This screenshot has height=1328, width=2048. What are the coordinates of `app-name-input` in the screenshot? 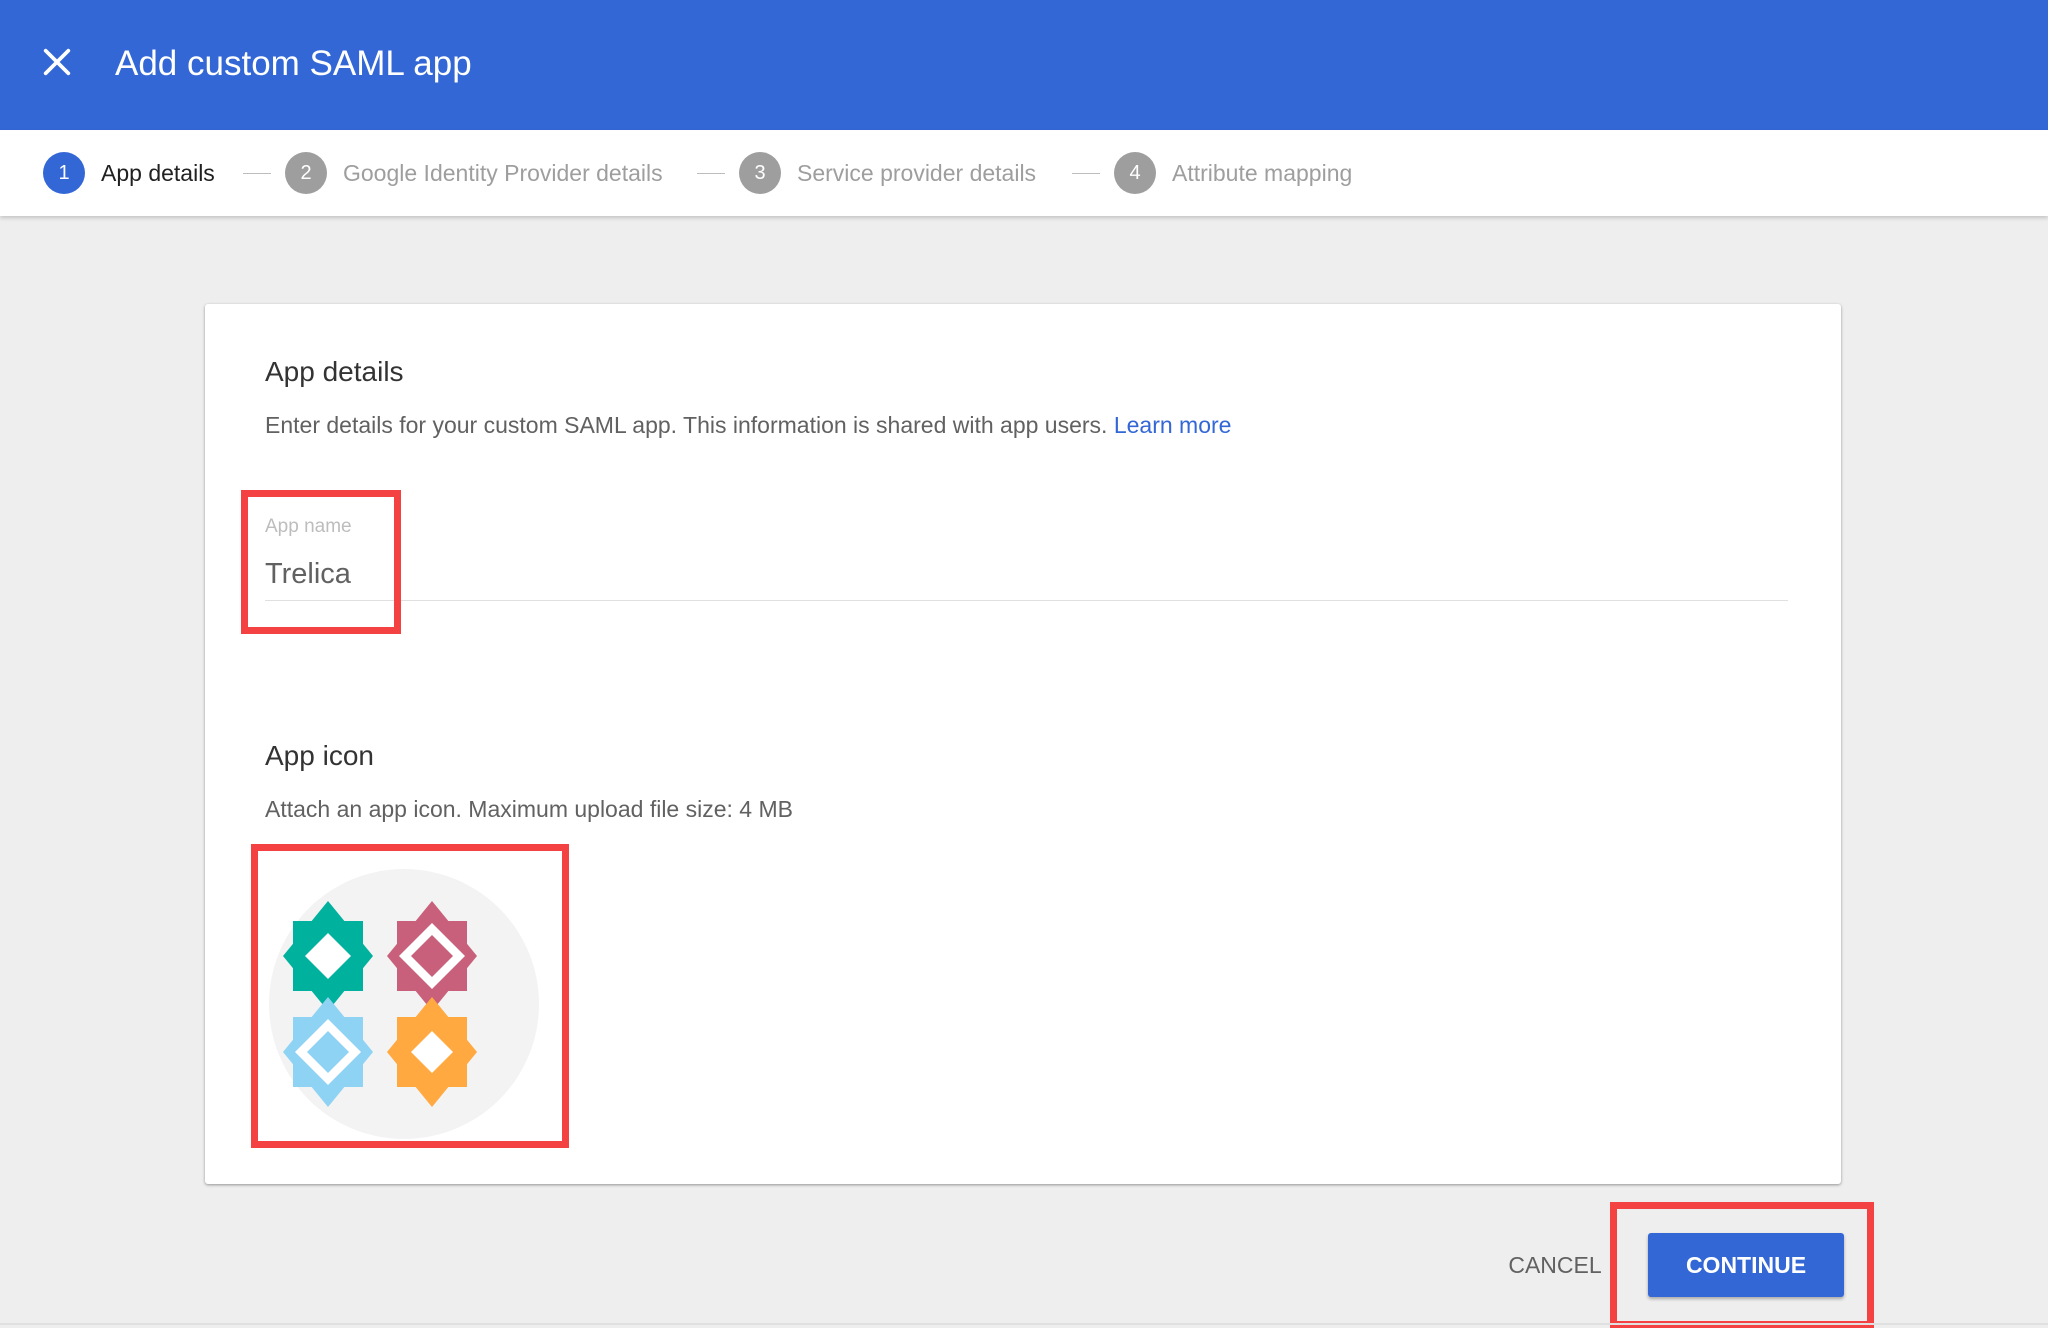 It's located at (988, 574).